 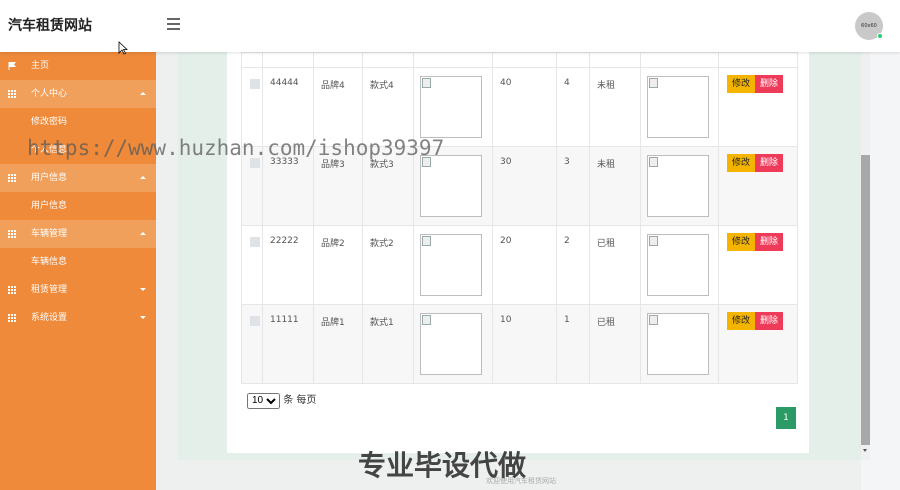 What do you see at coordinates (78, 178) in the screenshot?
I see `sidebar-group-users: 用户信息` at bounding box center [78, 178].